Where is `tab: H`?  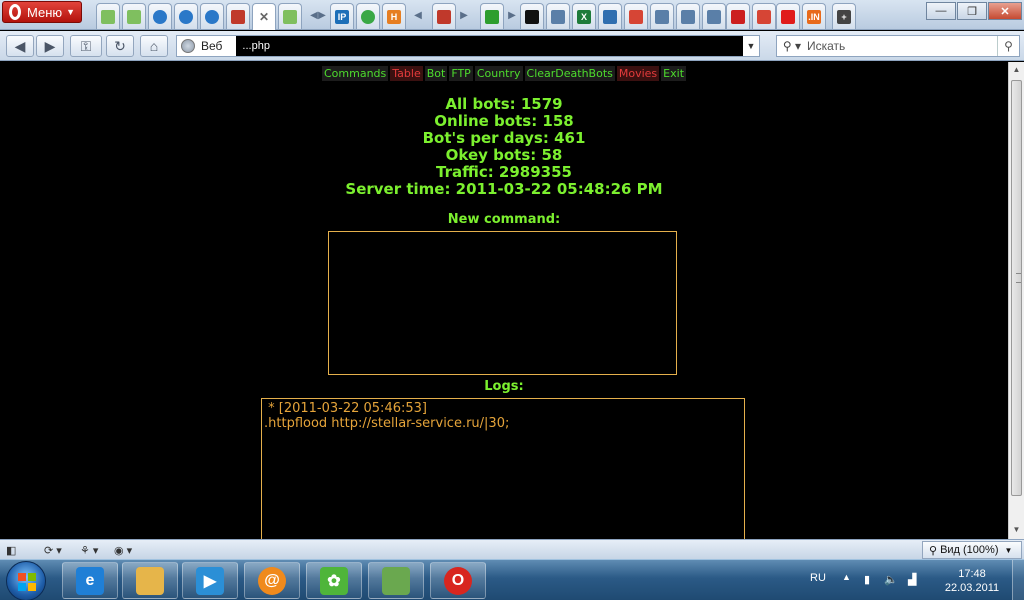
tab: H is located at coordinates (394, 16).